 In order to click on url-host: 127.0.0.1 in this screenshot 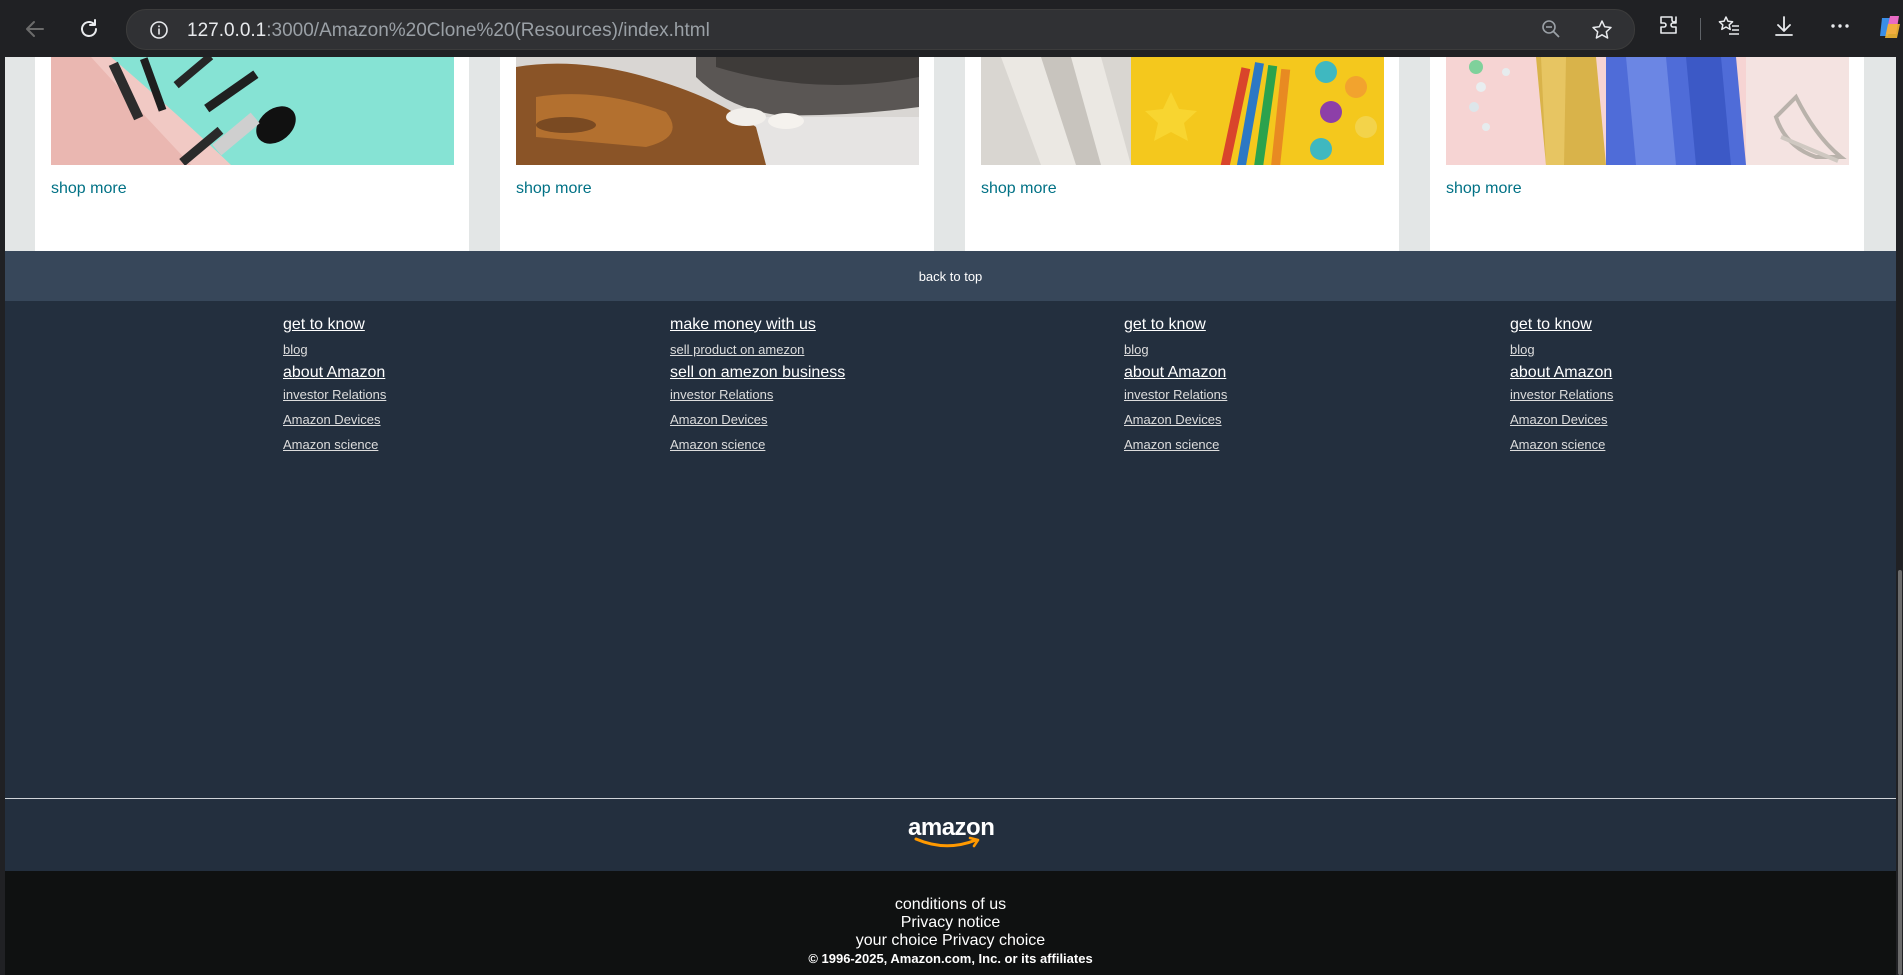, I will do `click(227, 30)`.